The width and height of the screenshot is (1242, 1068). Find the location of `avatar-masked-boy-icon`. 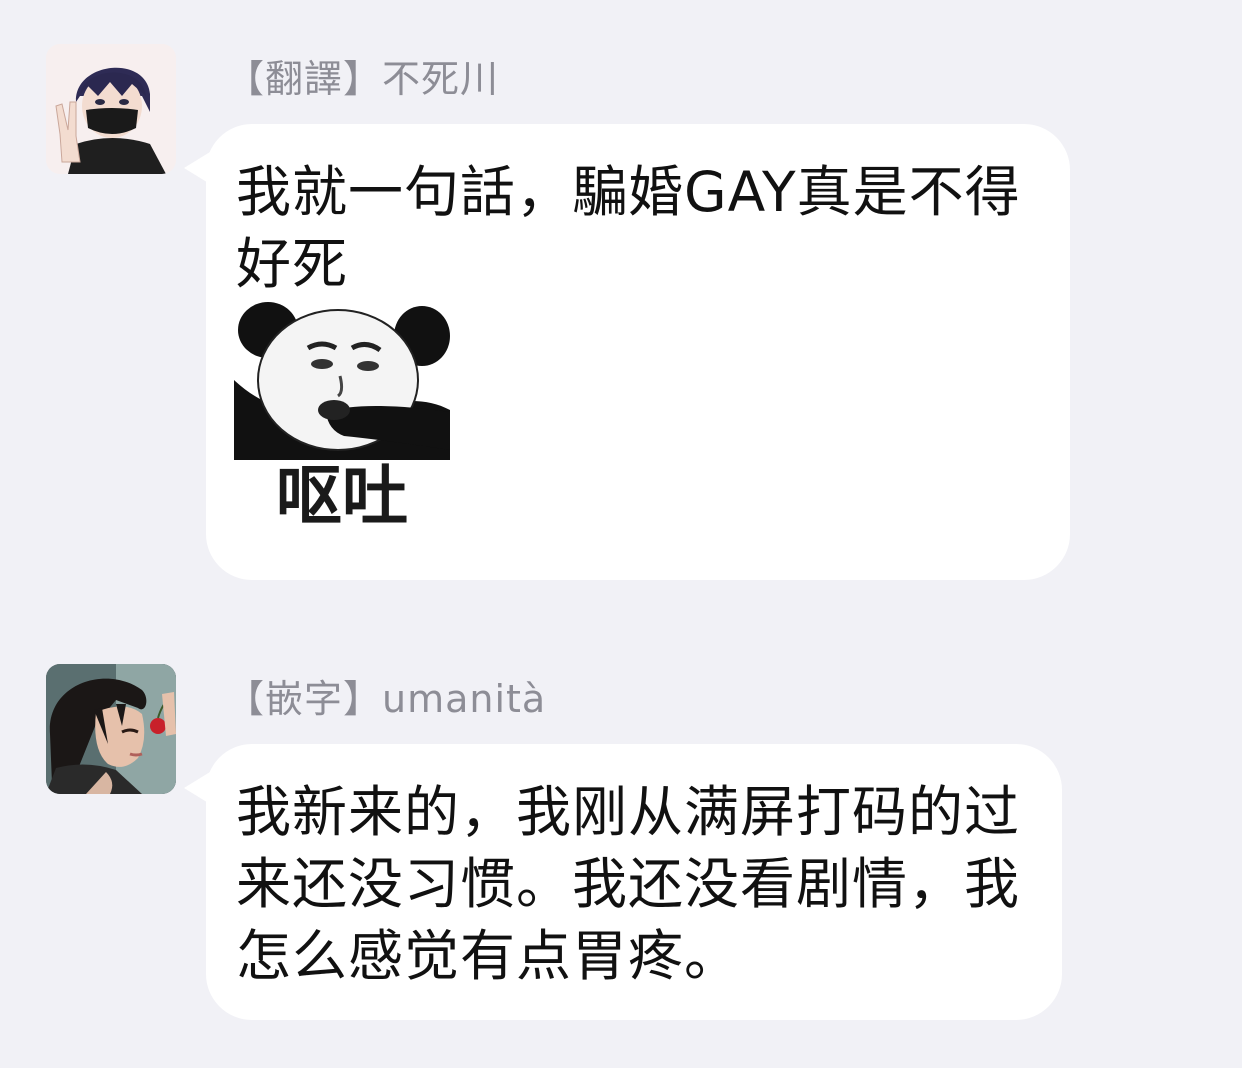

avatar-masked-boy-icon is located at coordinates (111, 109).